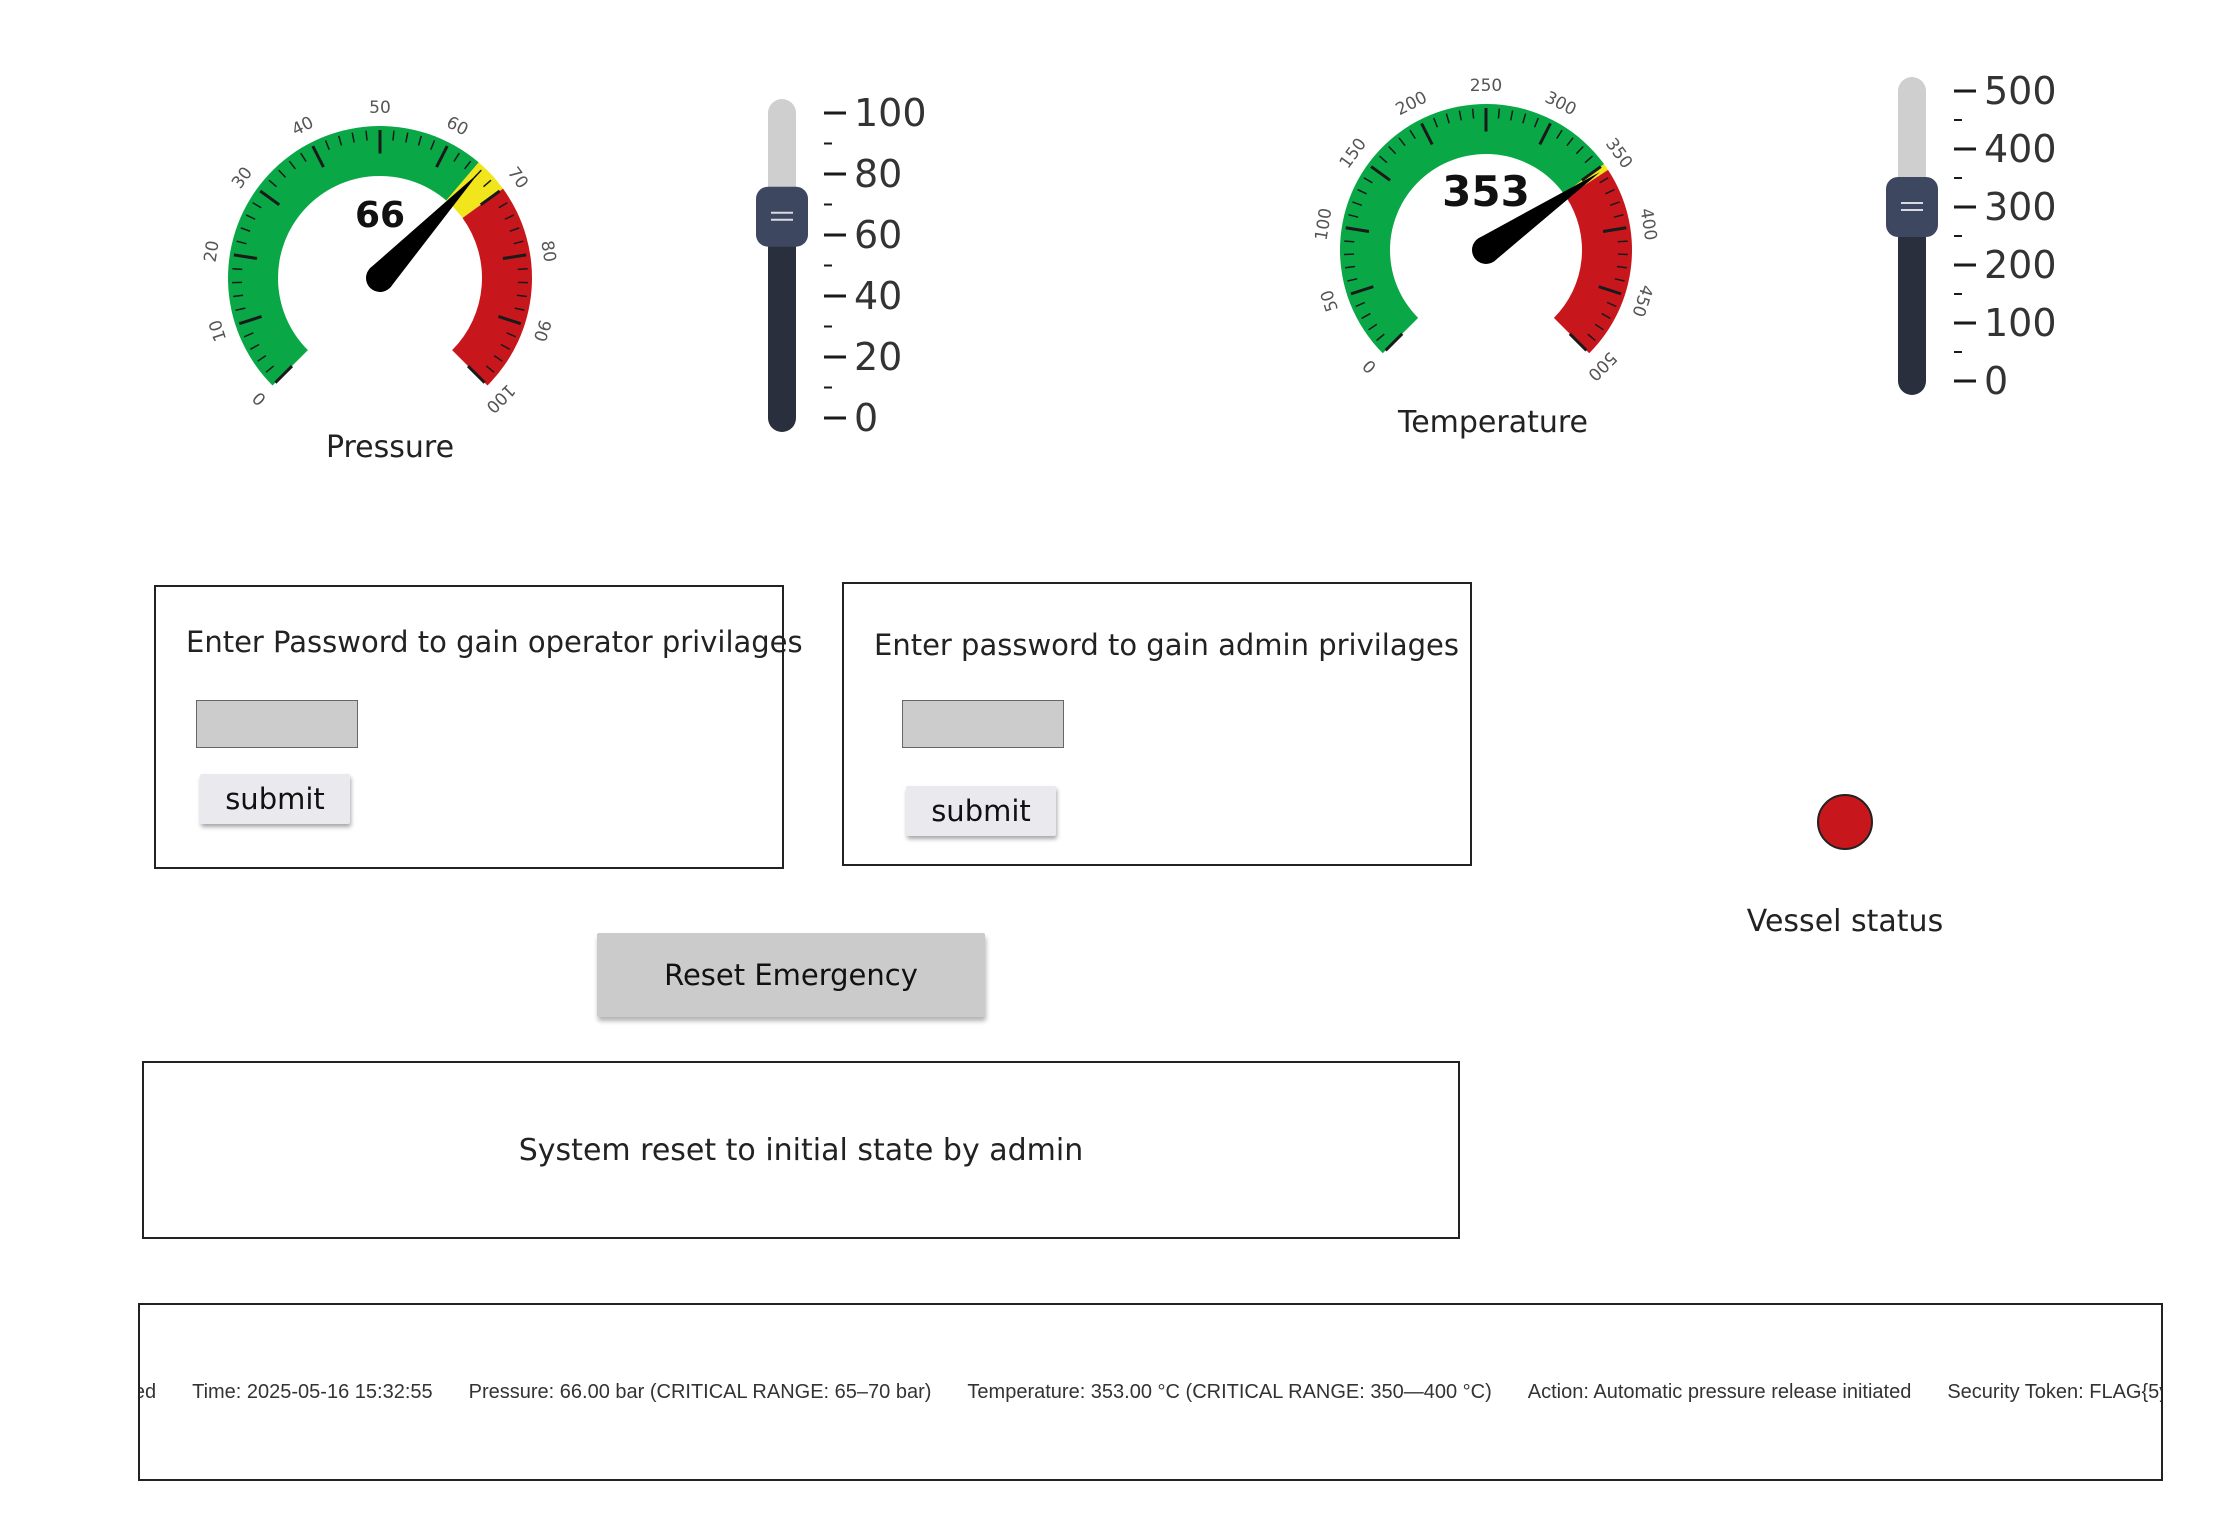 This screenshot has width=2229, height=1517. What do you see at coordinates (457, 127) in the screenshot?
I see `gauge-tick-label: 60` at bounding box center [457, 127].